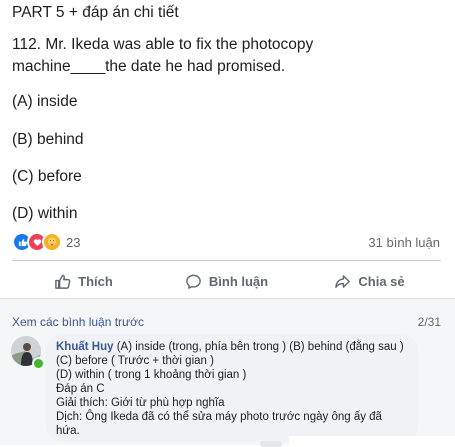 Image resolution: width=455 pixels, height=447 pixels. I want to click on comment-pager: 2/31, so click(429, 322).